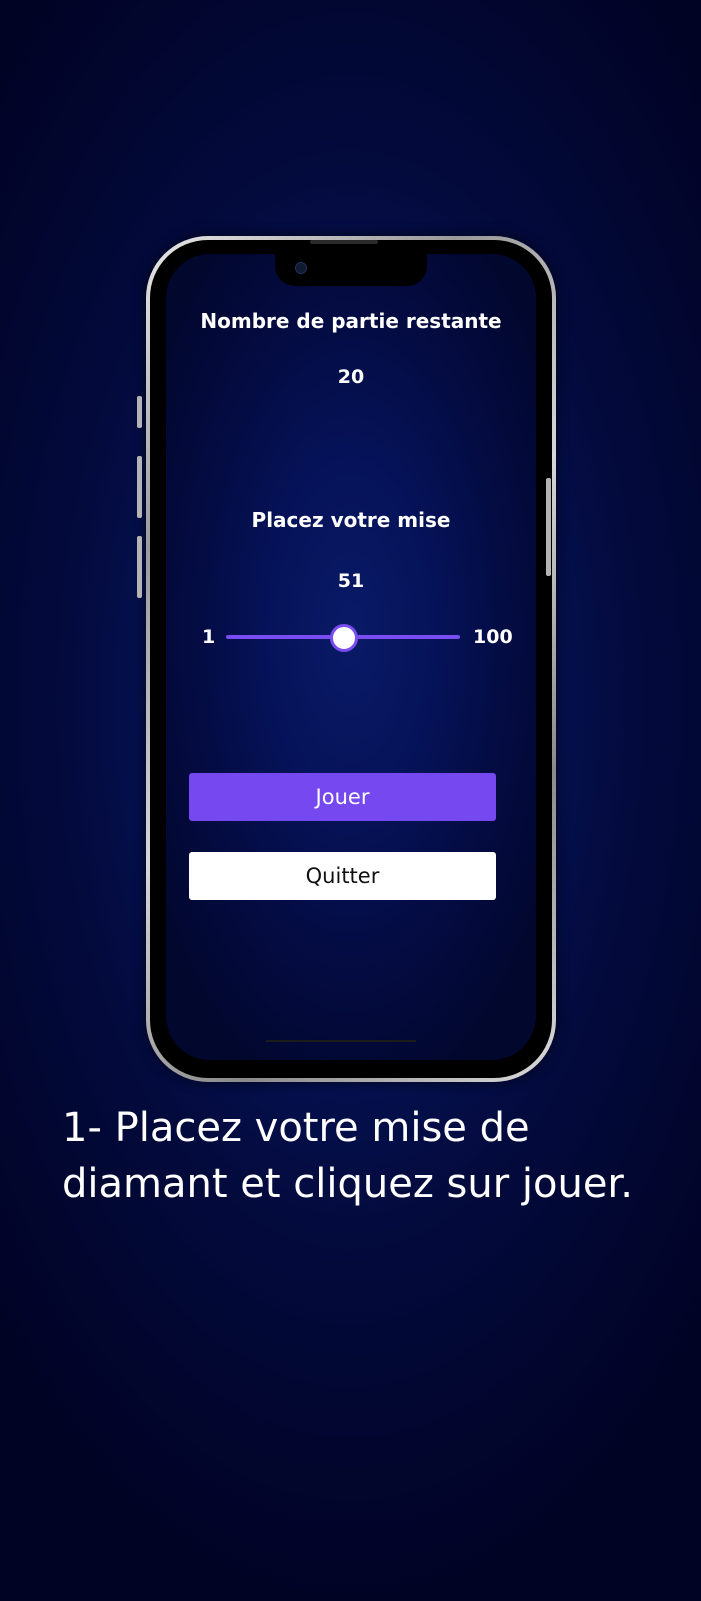 The height and width of the screenshot is (1601, 701). Describe the element at coordinates (139, 412) in the screenshot. I see `phone-mute-switch` at that location.